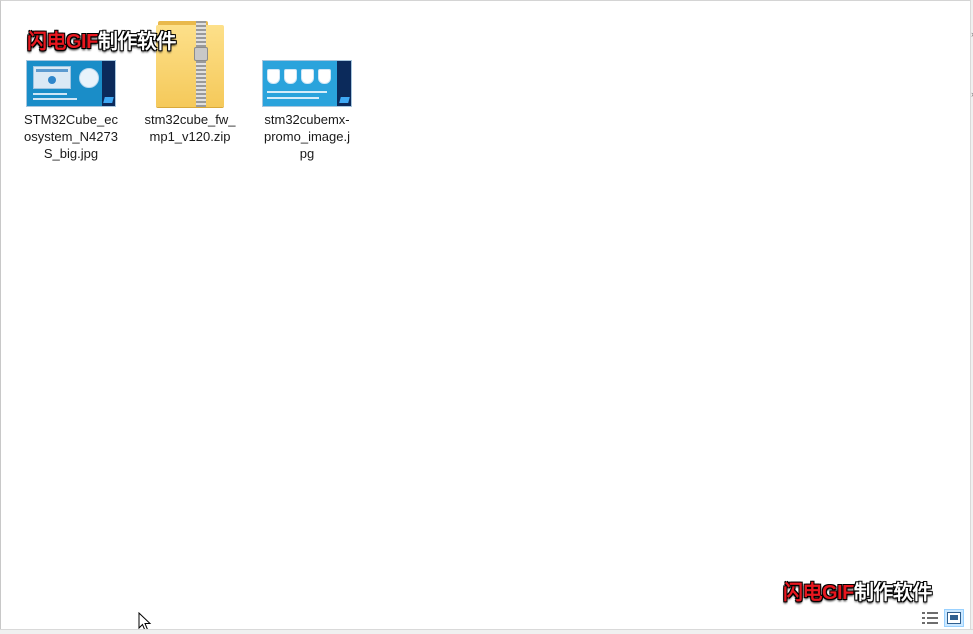 The image size is (973, 634). I want to click on window-bottom-edge, so click(486, 631).